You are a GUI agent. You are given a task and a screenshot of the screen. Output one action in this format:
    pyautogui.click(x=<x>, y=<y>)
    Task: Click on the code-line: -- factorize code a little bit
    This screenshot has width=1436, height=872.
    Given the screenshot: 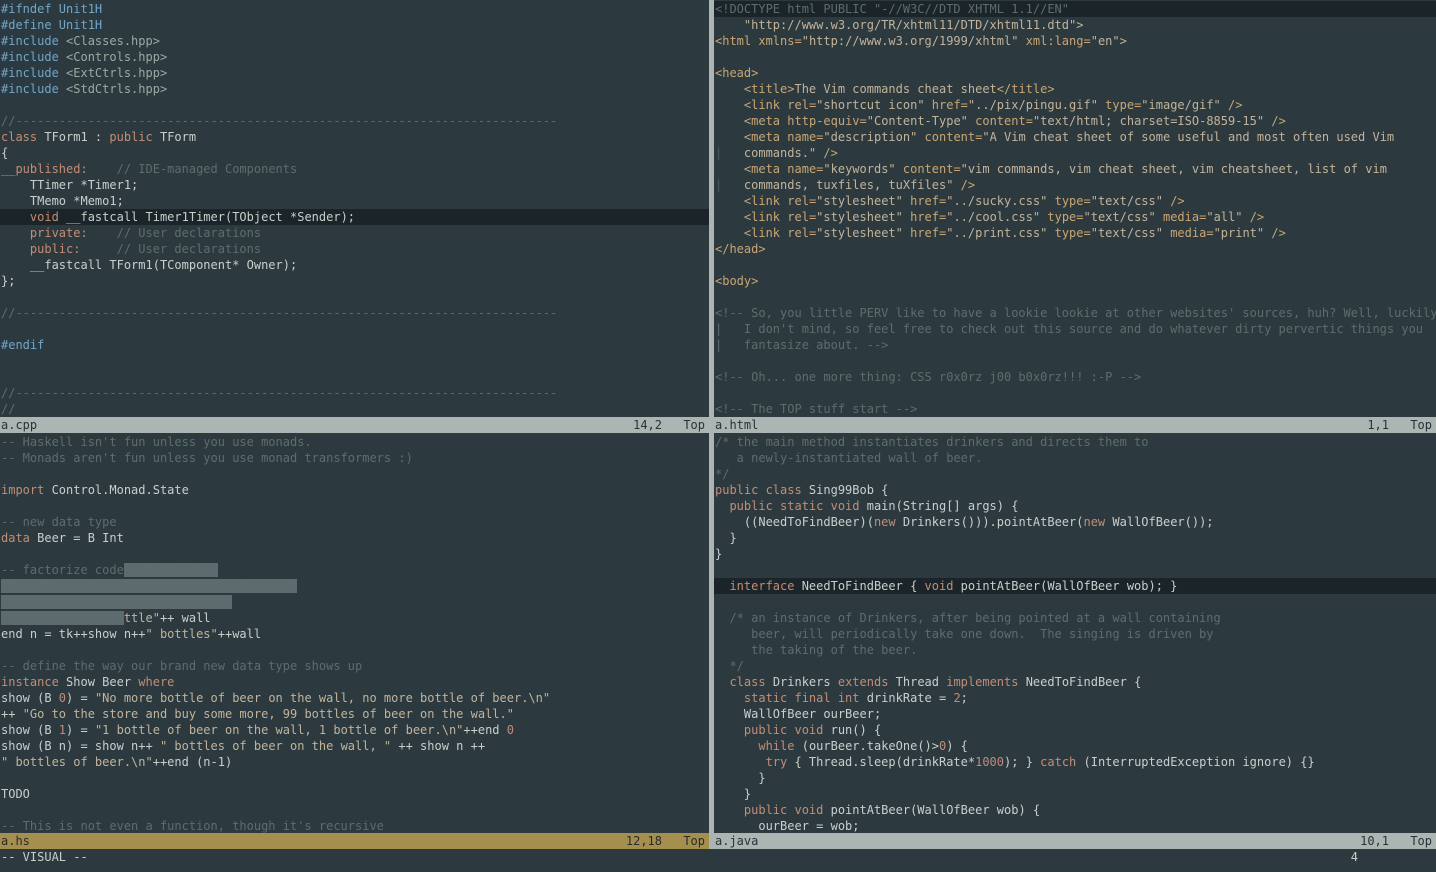 What is the action you would take?
    pyautogui.click(x=354, y=570)
    